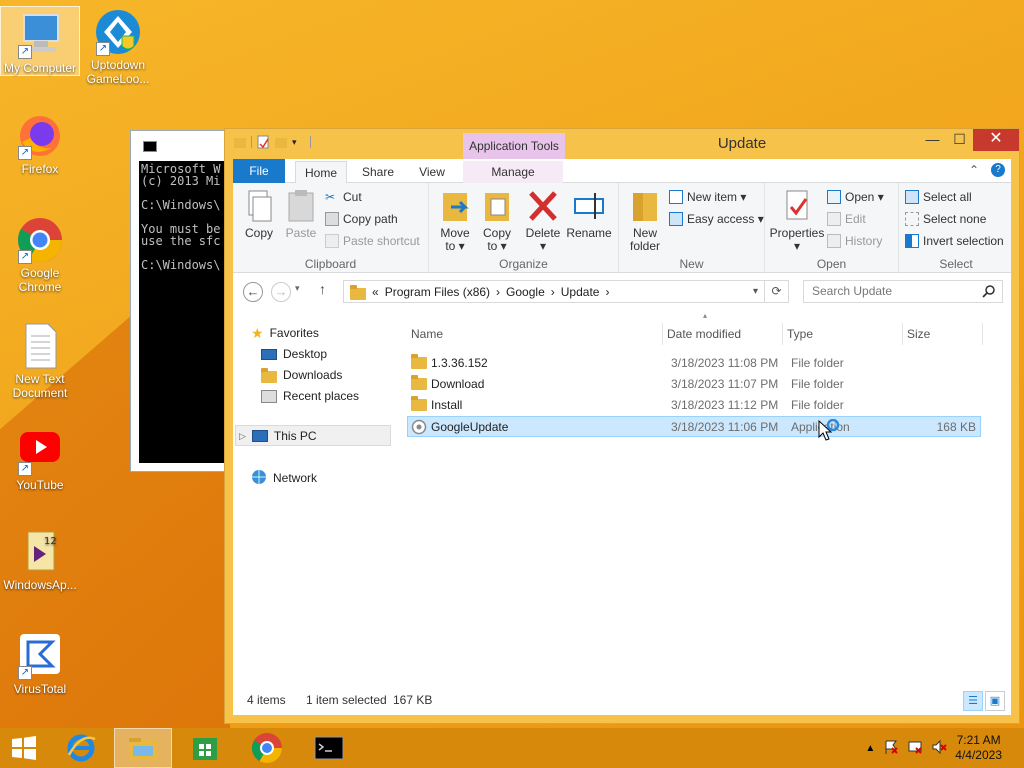 The image size is (1024, 768). What do you see at coordinates (870, 748) in the screenshot?
I see `show-hidden-icons-icon: ▲` at bounding box center [870, 748].